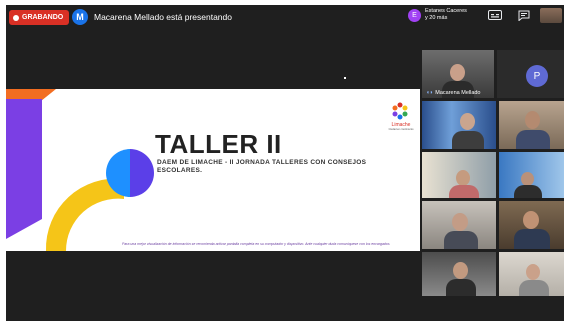 The image size is (570, 326). I want to click on logo-tagline: Ciudad en crecimiento, so click(401, 129).